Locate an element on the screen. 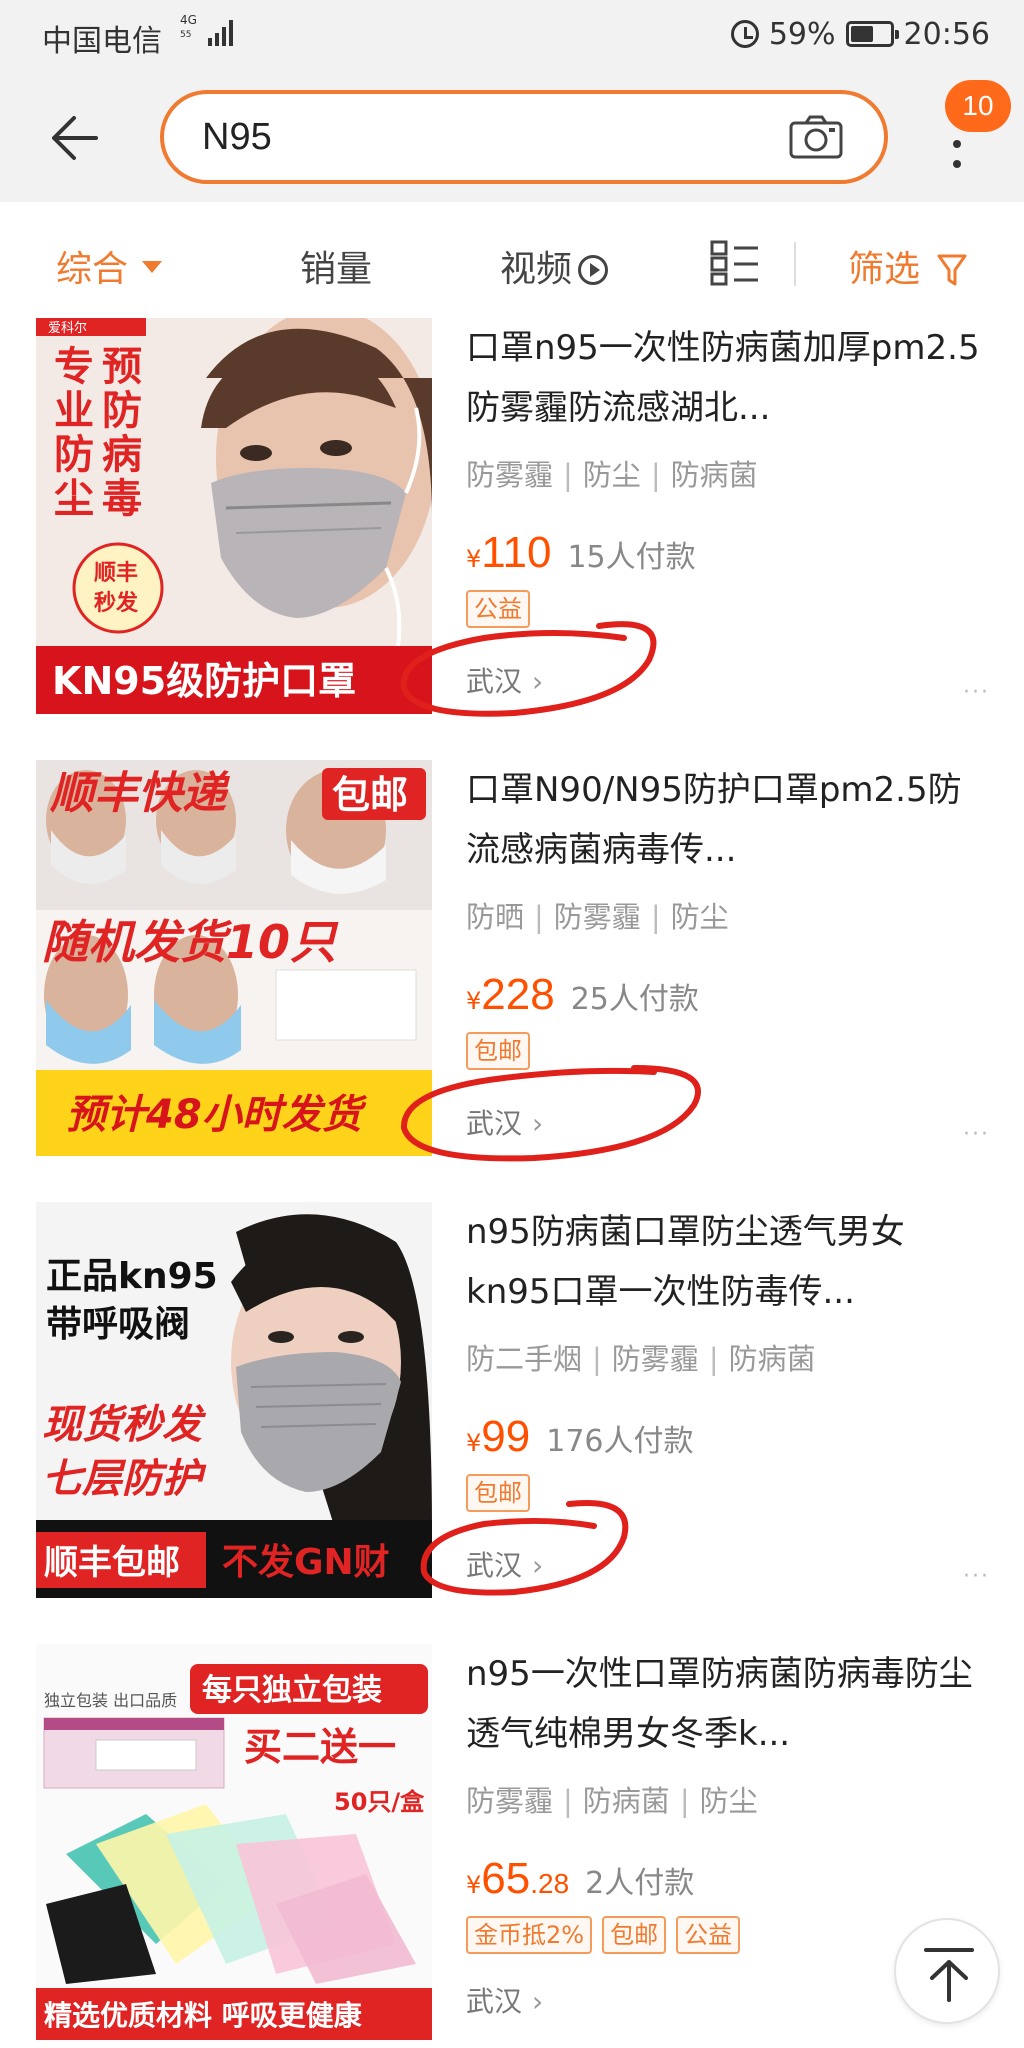  thumb-badge-1: 顺丰 is located at coordinates (116, 573).